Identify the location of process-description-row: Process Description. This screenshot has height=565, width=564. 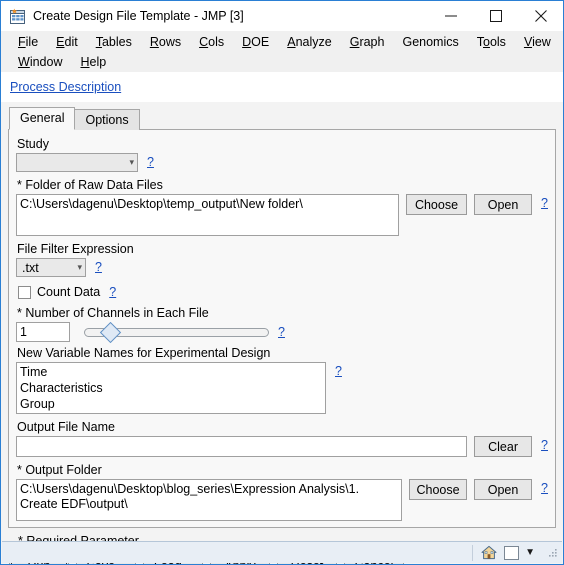
(282, 87).